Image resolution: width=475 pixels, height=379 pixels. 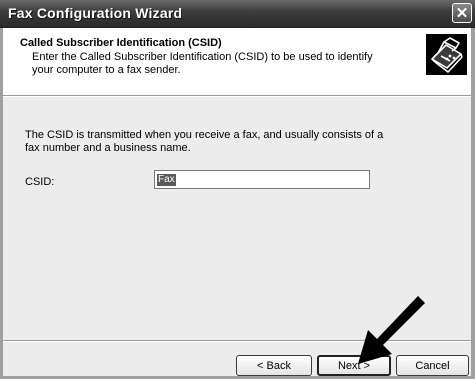 I want to click on page-title: Called Subscriber Identification (CSID), so click(x=121, y=43).